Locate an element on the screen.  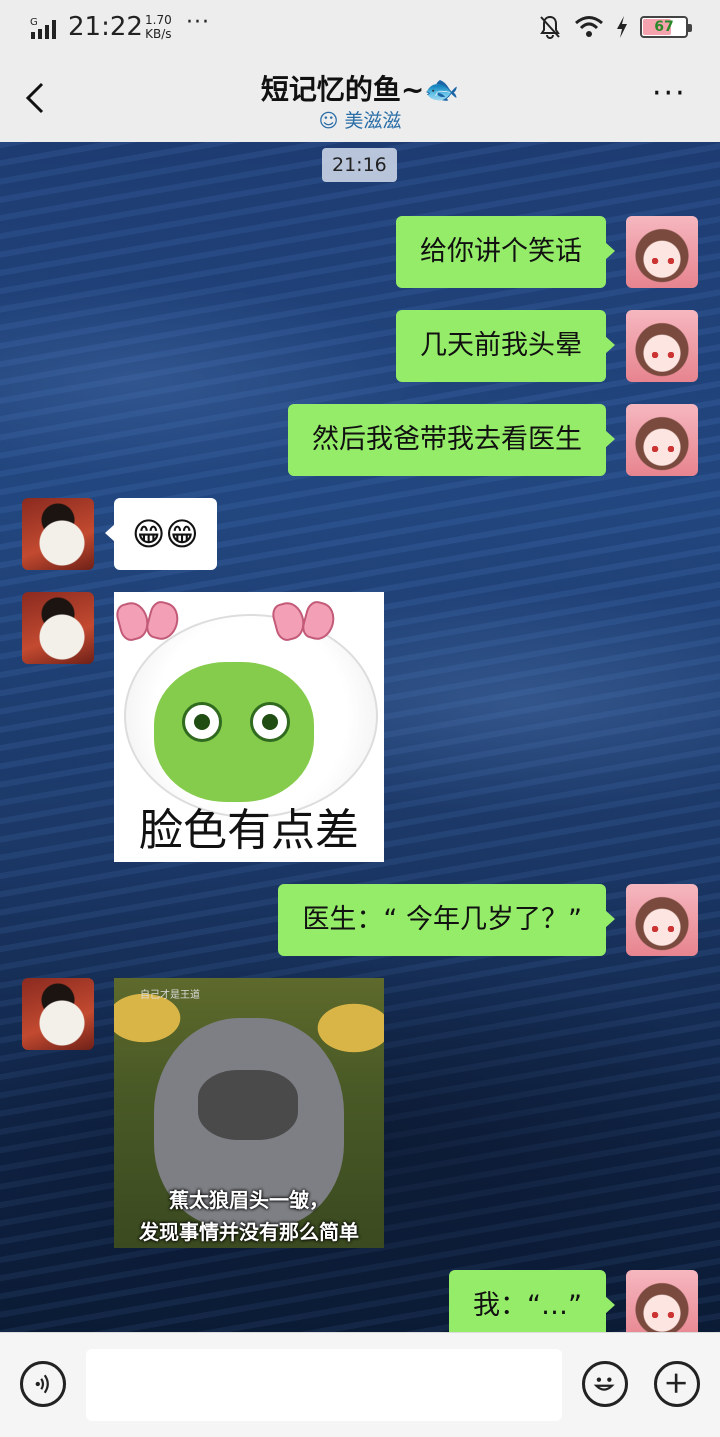
sticker-message: 自己才是王道 蕉太狼眉头一皱， 发现事情并没有那么简单 is located at coordinates (249, 1113).